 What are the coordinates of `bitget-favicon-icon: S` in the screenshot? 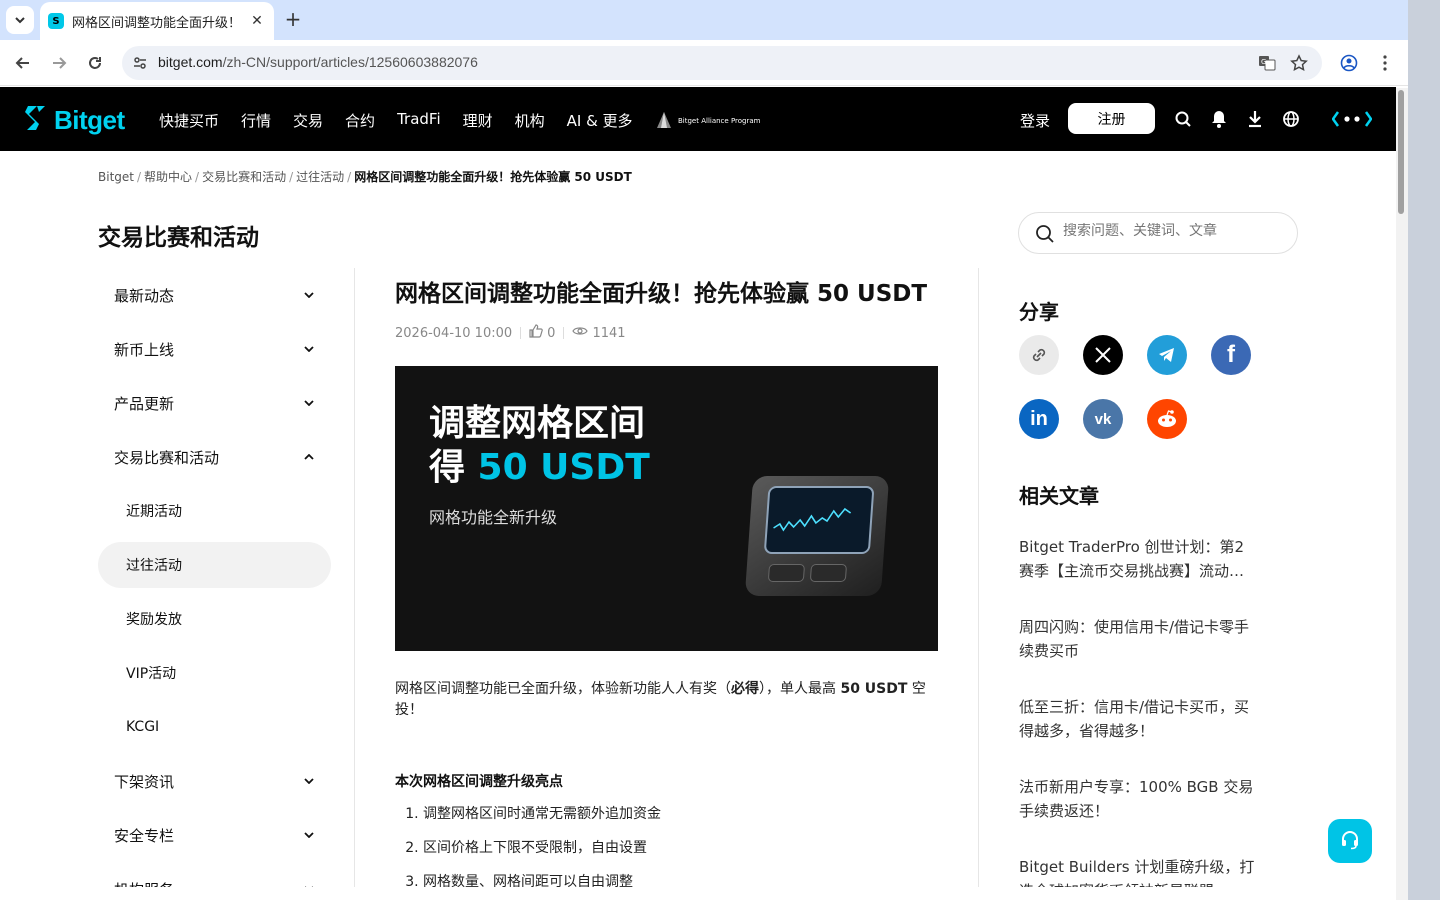 It's located at (56, 21).